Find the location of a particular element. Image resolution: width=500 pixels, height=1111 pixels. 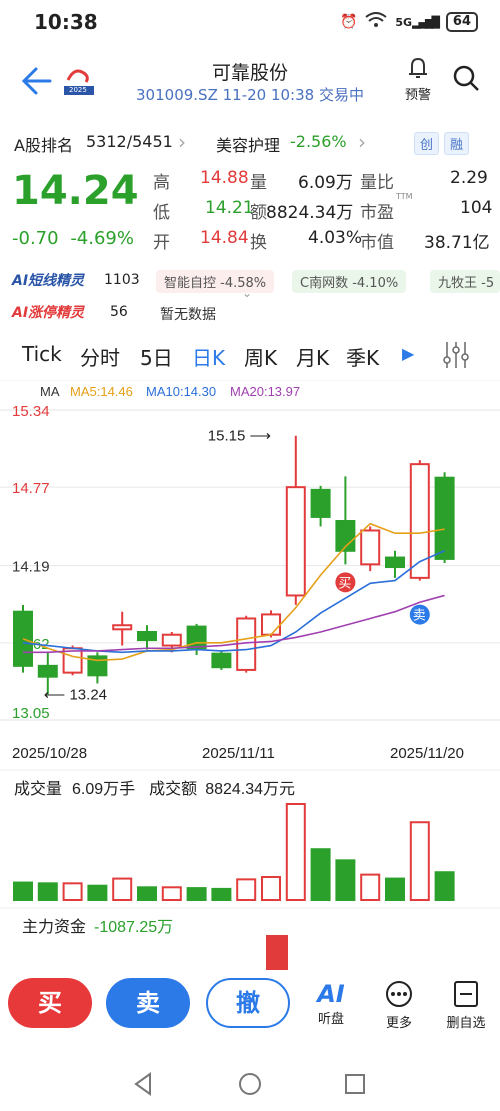

tab-5day: 5日 is located at coordinates (156, 356).